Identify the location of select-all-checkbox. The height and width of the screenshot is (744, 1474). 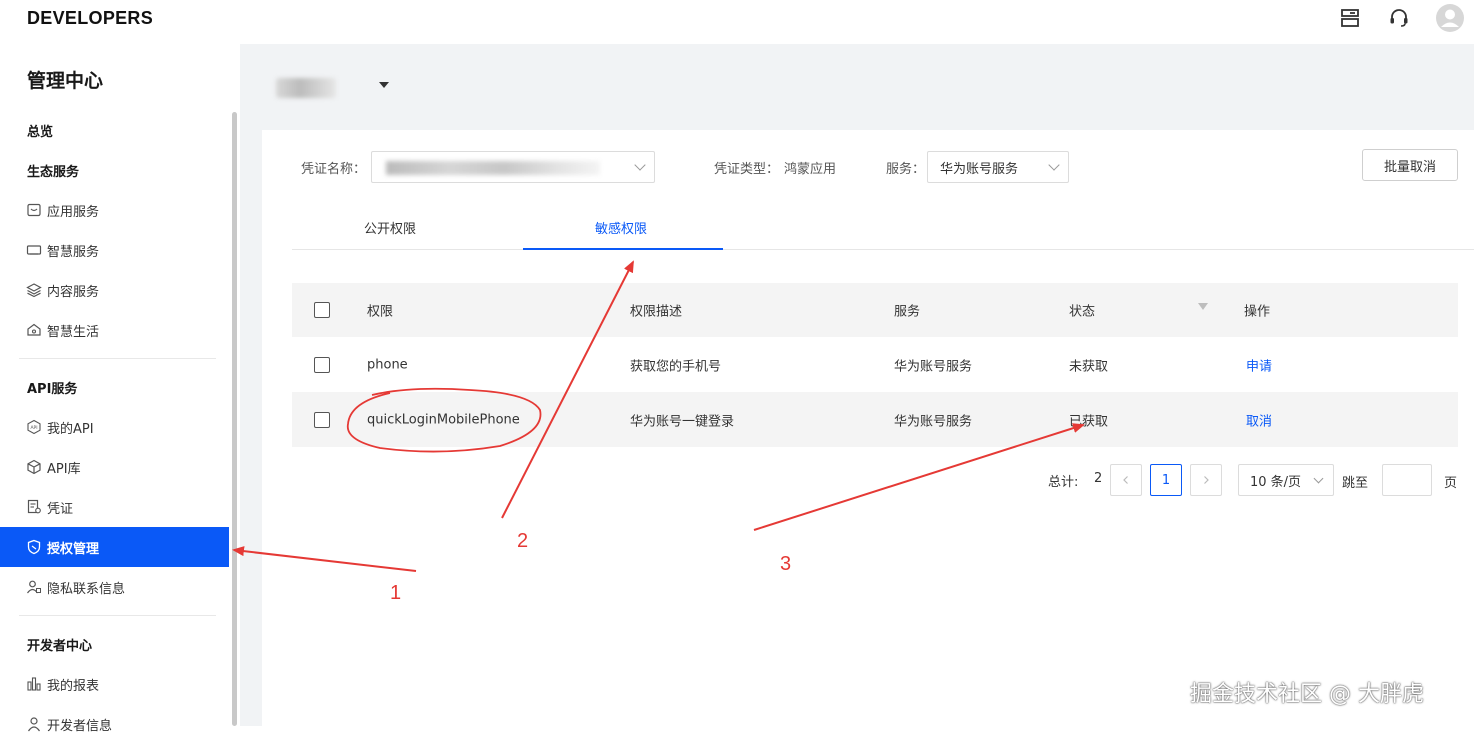
(322, 310).